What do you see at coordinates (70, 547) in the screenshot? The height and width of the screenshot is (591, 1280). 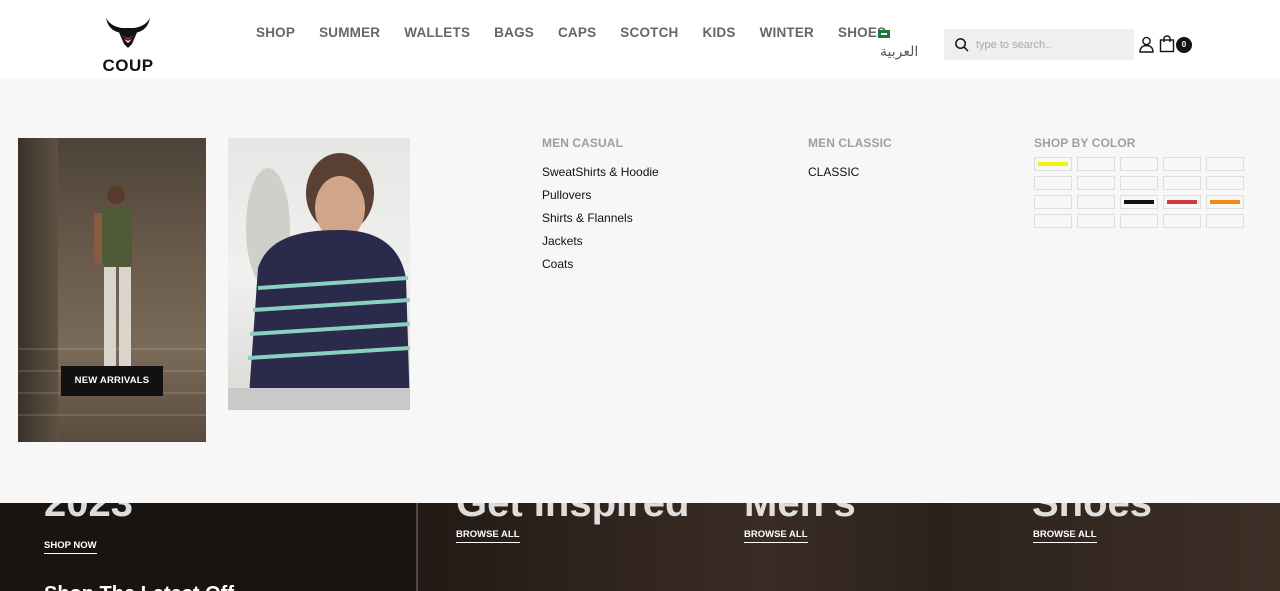 I see `shop-now-link: SHOP NOW` at bounding box center [70, 547].